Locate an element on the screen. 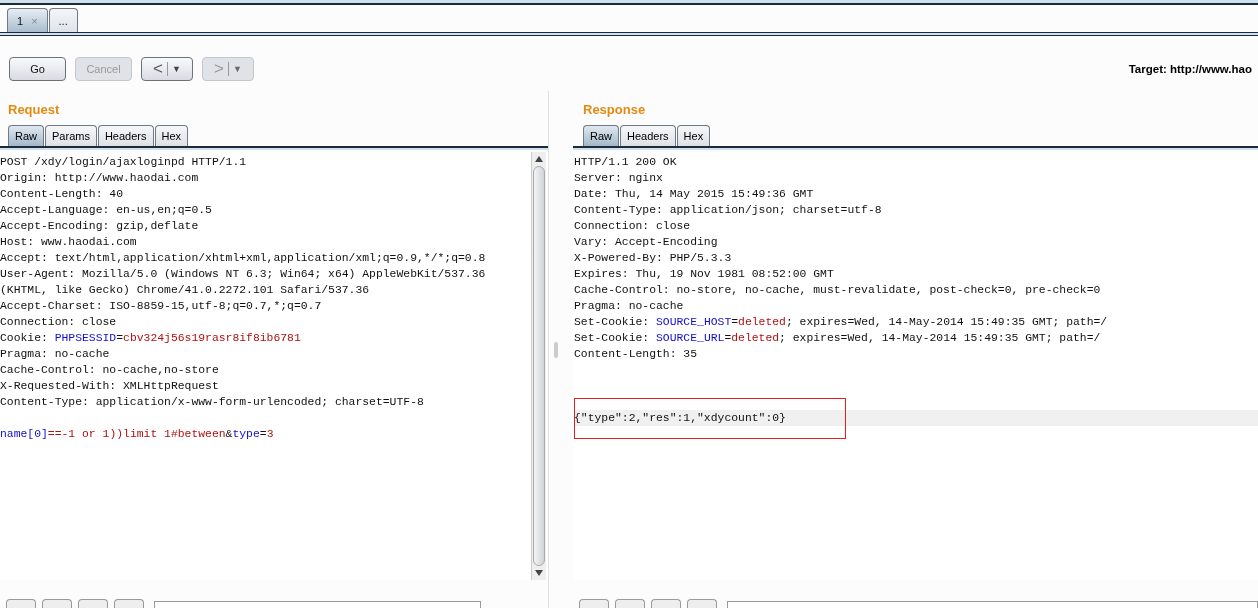  target-label: Target: http://www.hao is located at coordinates (1190, 68).